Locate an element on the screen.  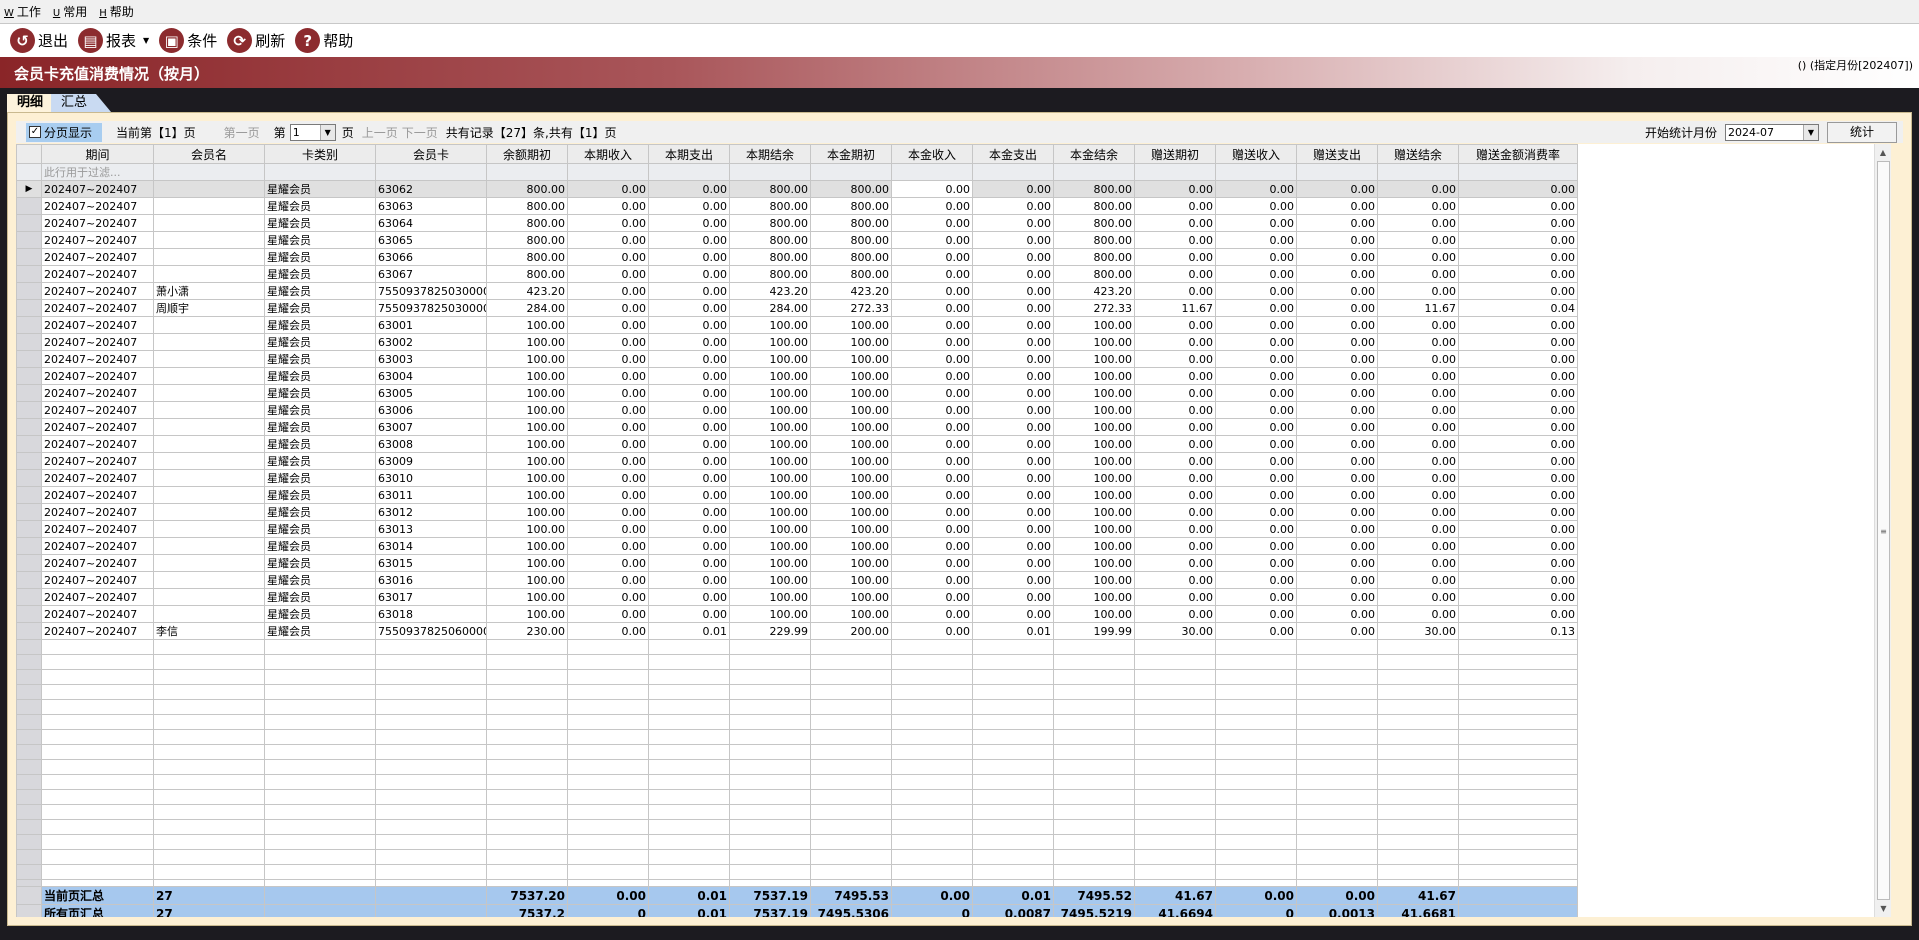
table-cell: 李信 is located at coordinates (209, 631).